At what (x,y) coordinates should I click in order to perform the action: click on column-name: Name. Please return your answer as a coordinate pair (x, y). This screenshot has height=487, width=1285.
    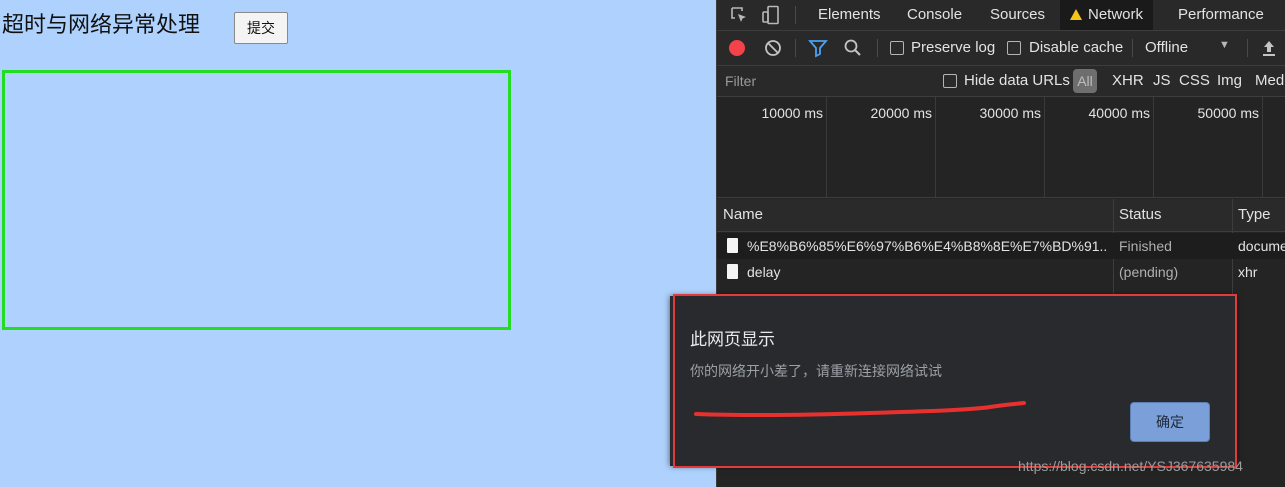
    Looking at the image, I should click on (740, 215).